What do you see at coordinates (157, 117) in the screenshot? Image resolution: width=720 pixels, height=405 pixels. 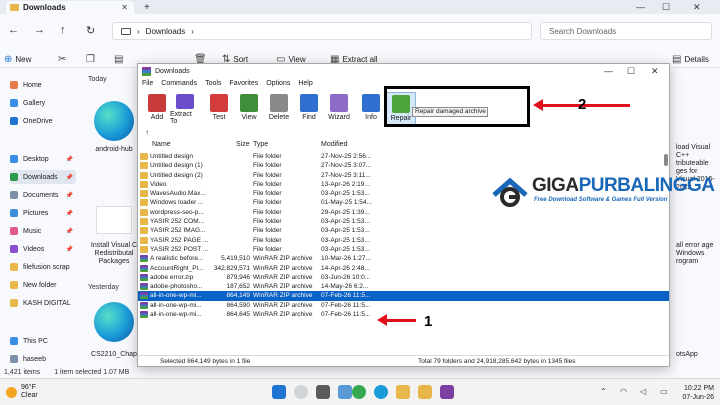 I see `toolbar-label: Add` at bounding box center [157, 117].